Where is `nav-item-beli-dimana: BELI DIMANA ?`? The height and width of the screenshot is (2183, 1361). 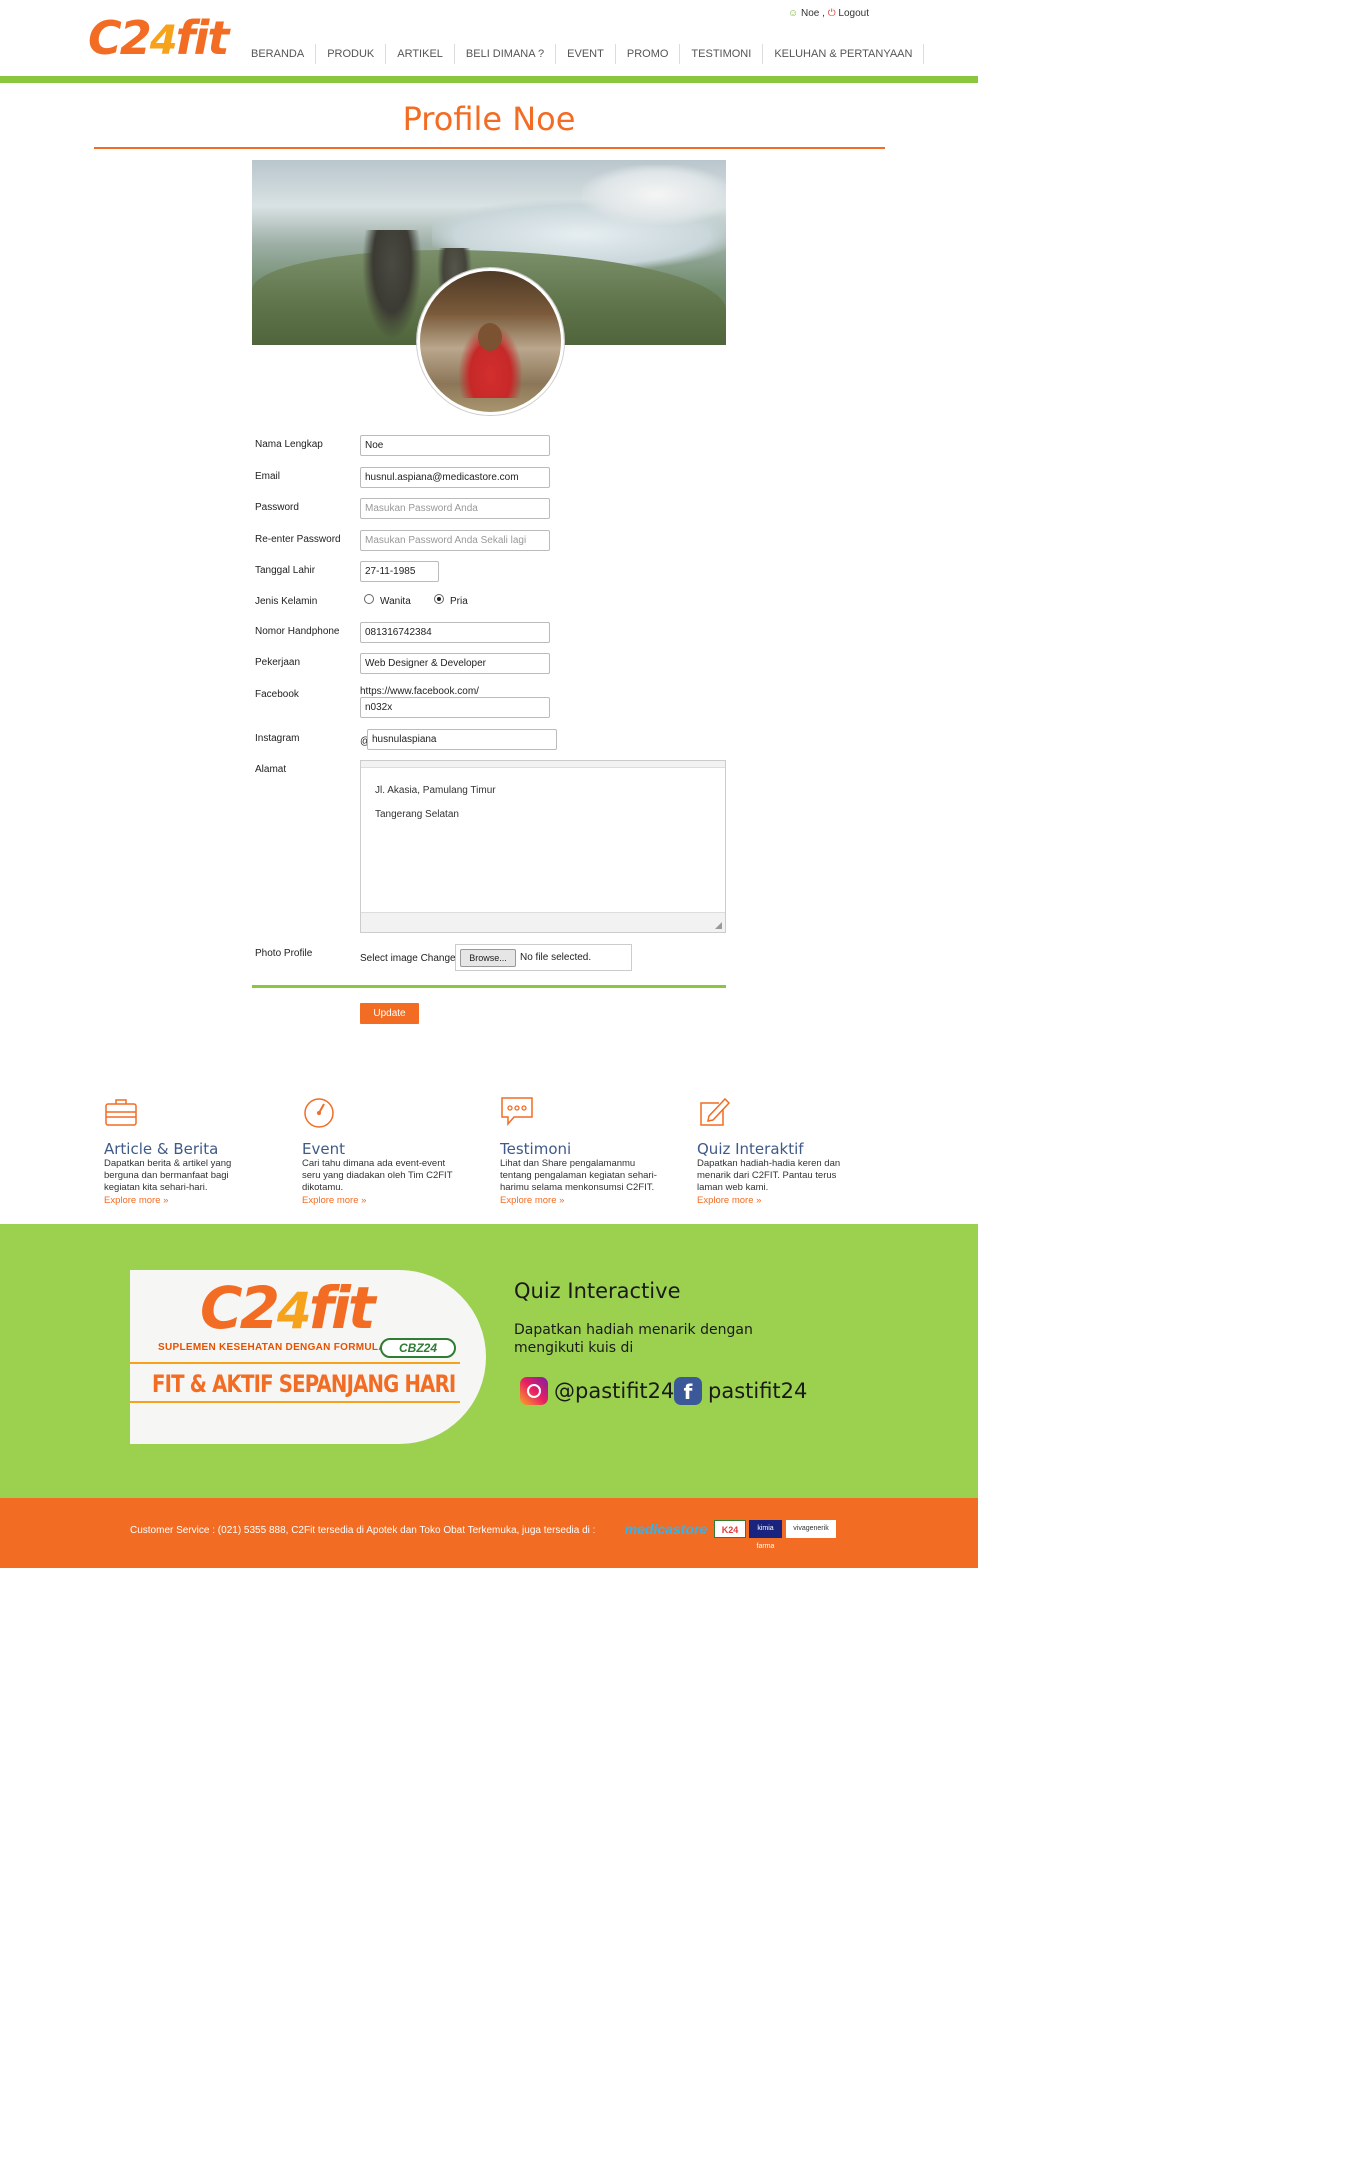
nav-item-beli-dimana: BELI DIMANA ? is located at coordinates (506, 54).